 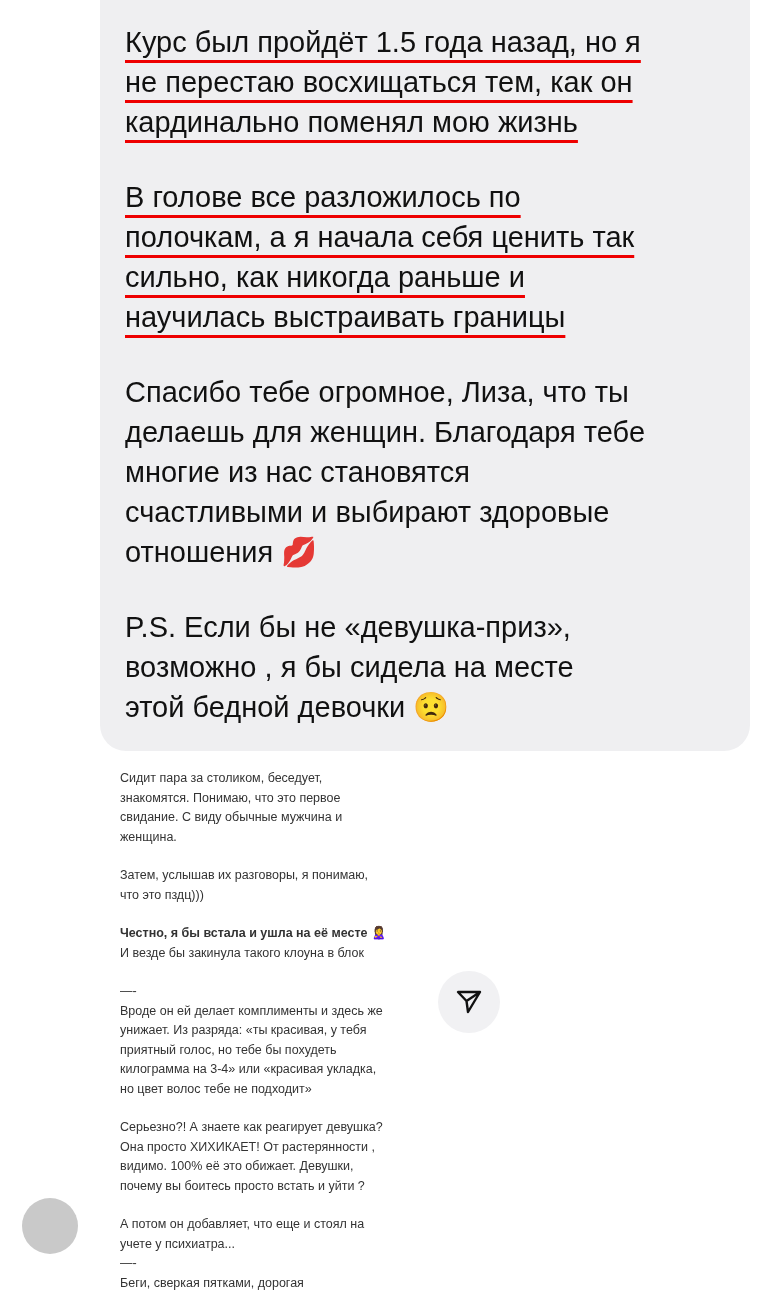 I want to click on post-paragraph: Серьезно?! А знаете как реагирует девушка? Она просто ХИХИКАЕТ! От растерянности , видимо. 100% её это обижает. Девушки, почему вы боитесь просто встать и уйти ?, so click(x=252, y=1157).